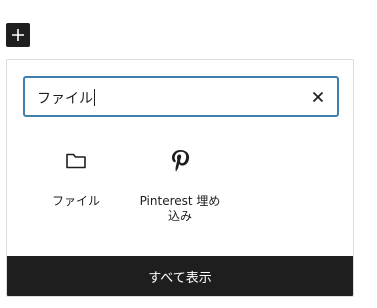  I want to click on block-item-file: ファイル, so click(76, 174).